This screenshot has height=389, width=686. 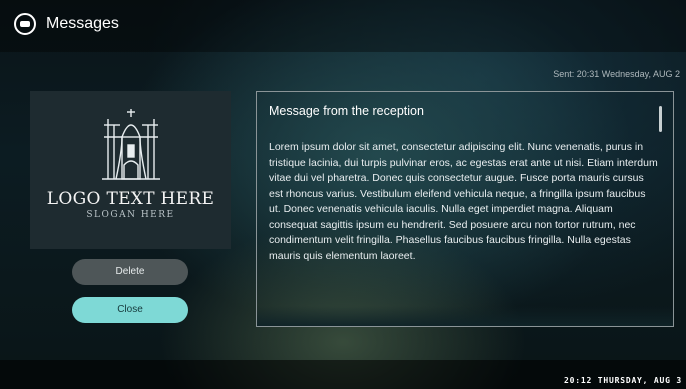 What do you see at coordinates (623, 380) in the screenshot?
I see `clock: 20:12 THURSDAY, AUG 3` at bounding box center [623, 380].